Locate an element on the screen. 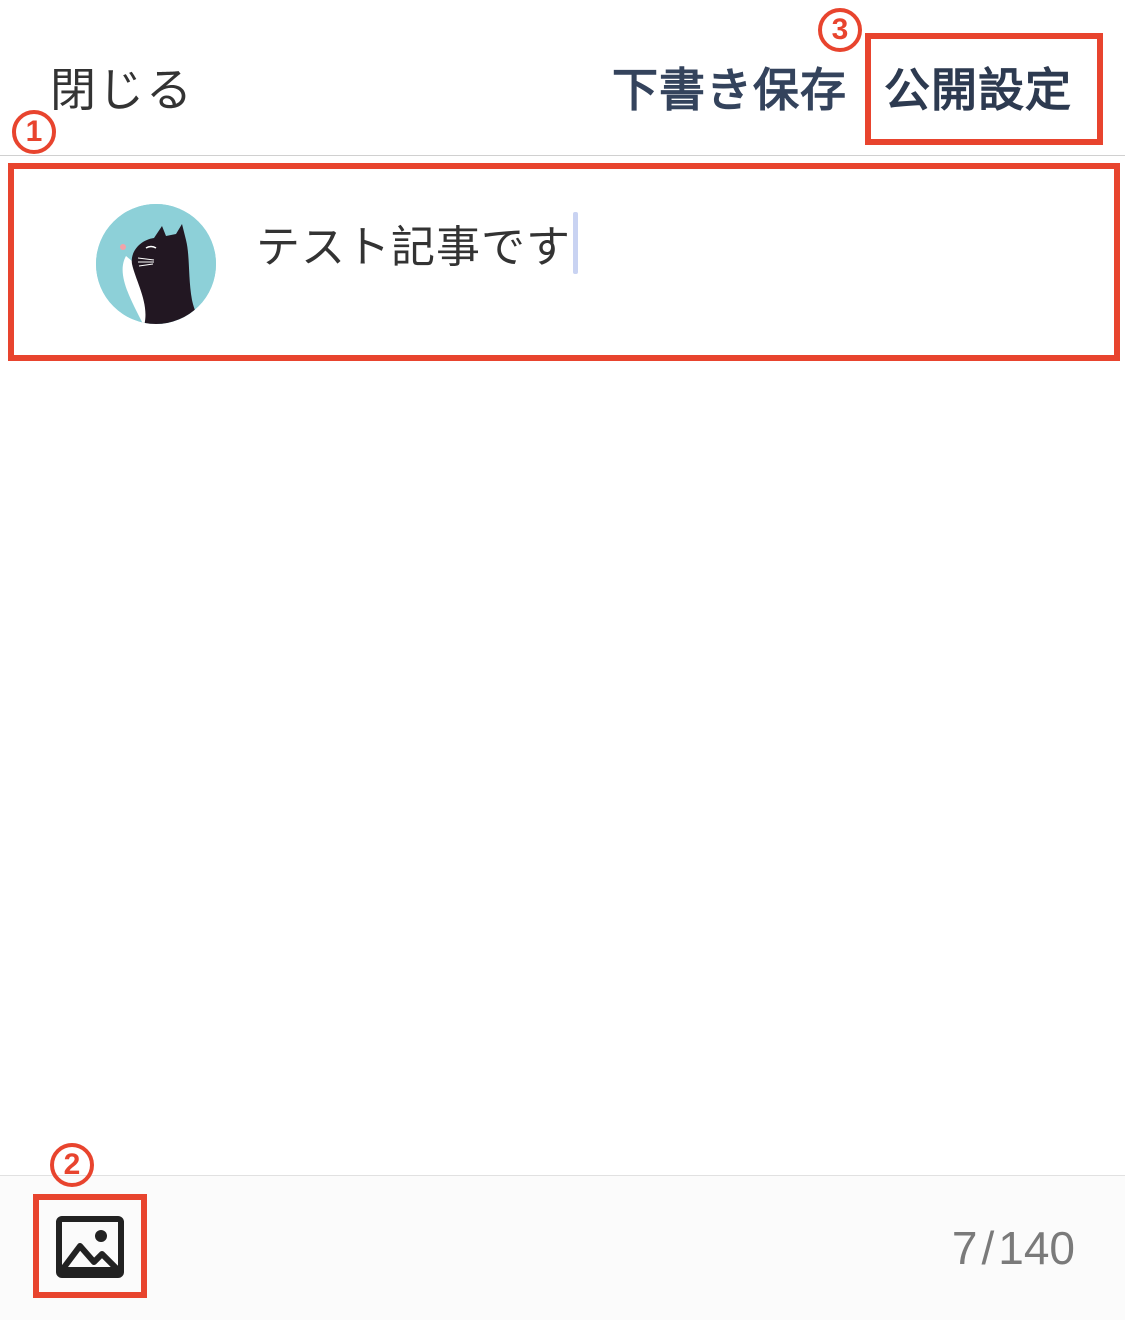  black-cat-avatar-icon is located at coordinates (156, 264).